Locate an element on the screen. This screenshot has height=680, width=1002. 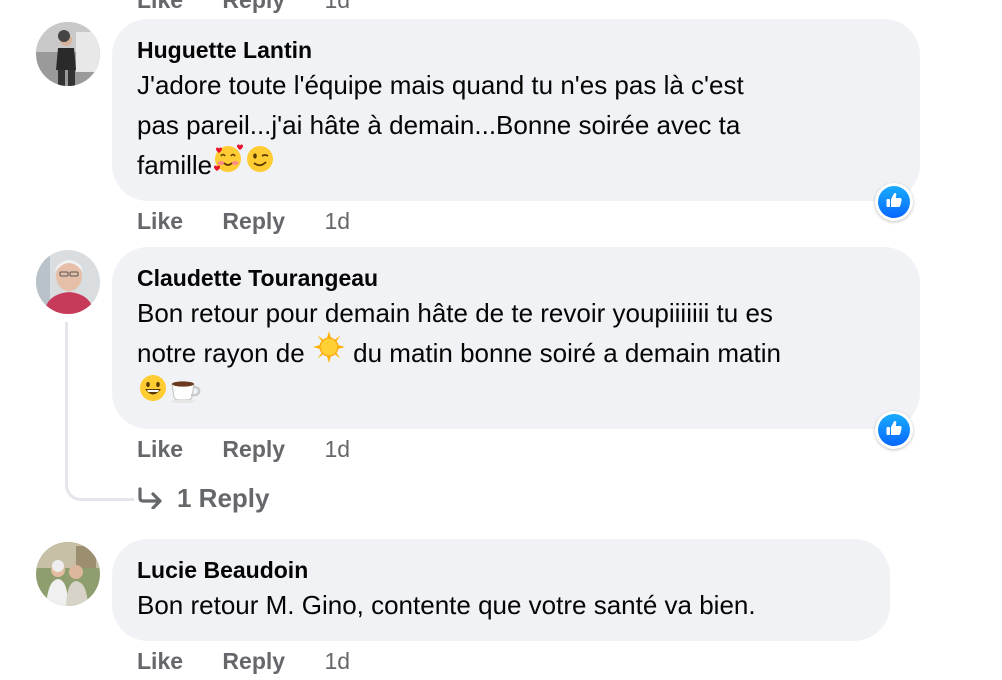
winking-face-icon is located at coordinates (260, 164).